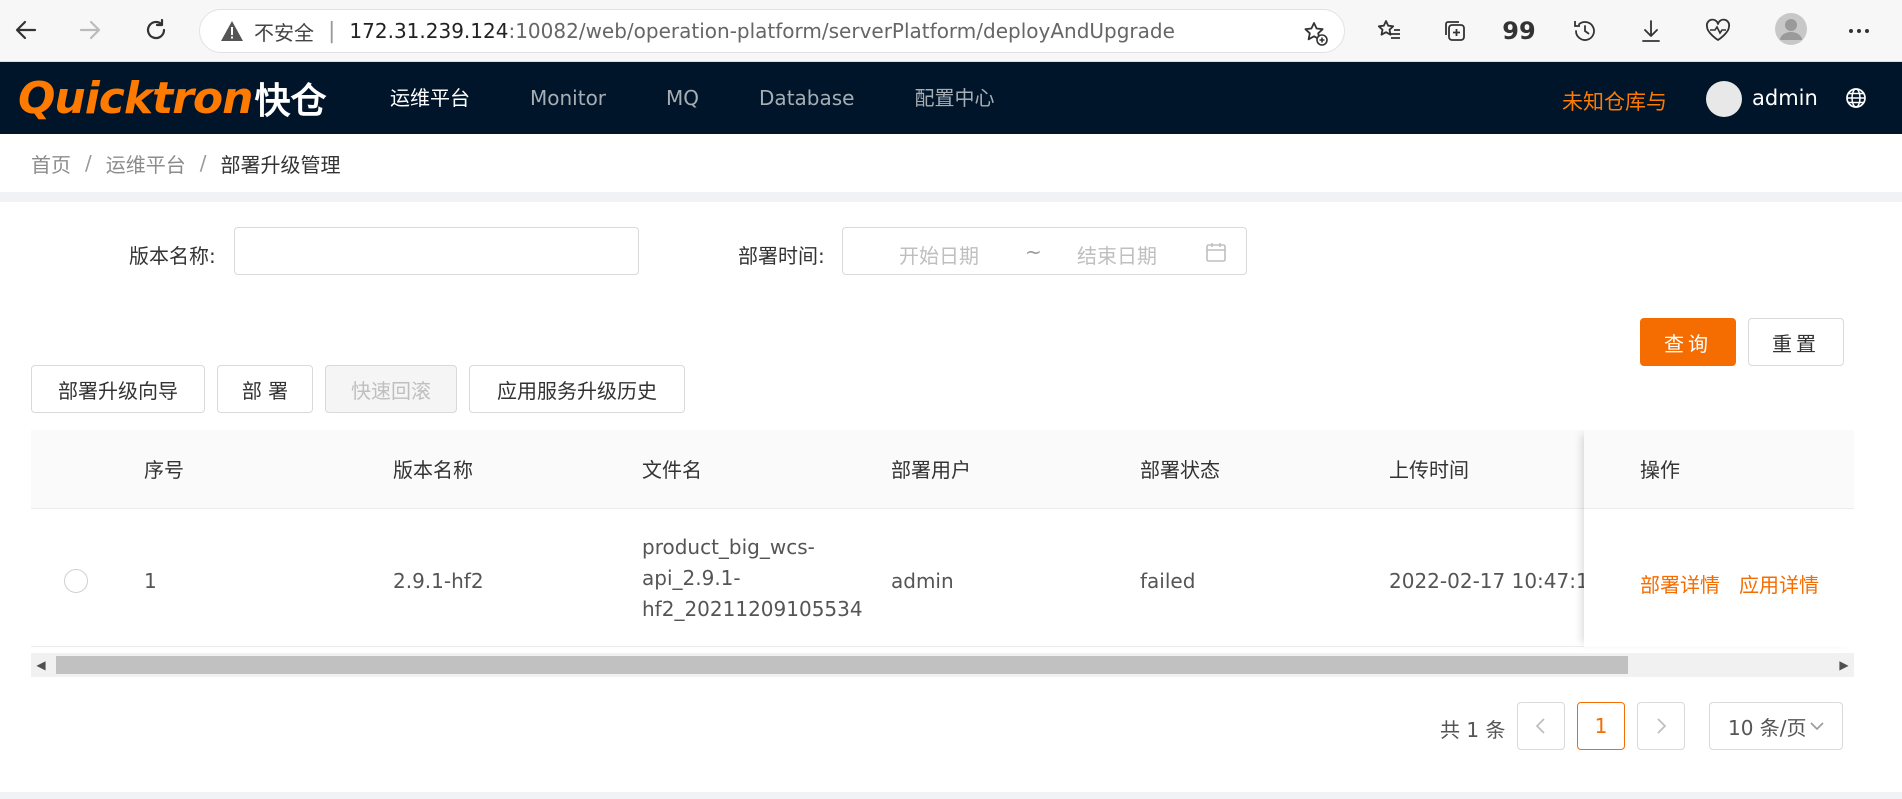  Describe the element at coordinates (781, 256) in the screenshot. I see `deploy-time-label: 部署时间:` at that location.